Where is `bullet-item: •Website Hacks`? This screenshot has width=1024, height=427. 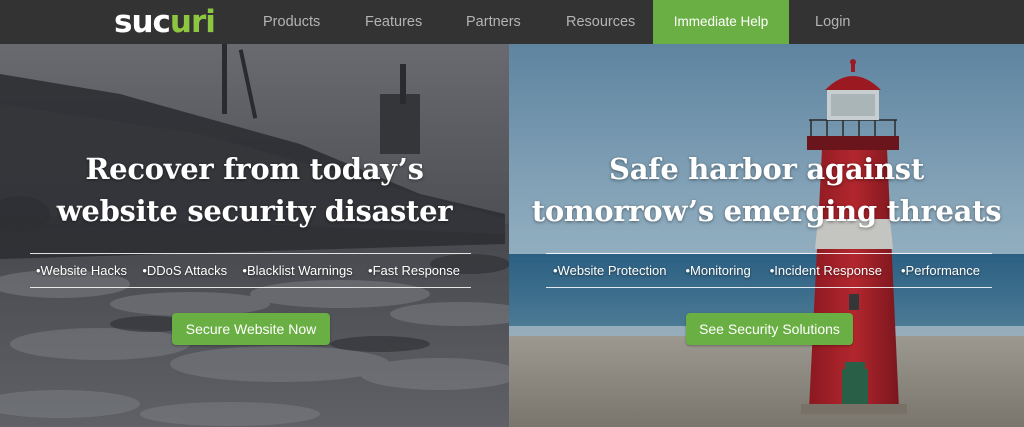 bullet-item: •Website Hacks is located at coordinates (82, 270).